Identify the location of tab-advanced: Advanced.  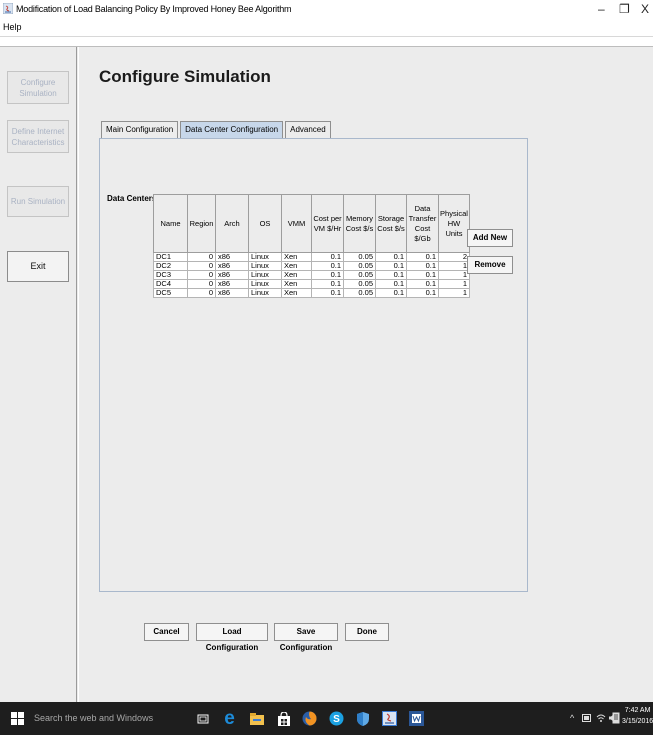
(308, 129).